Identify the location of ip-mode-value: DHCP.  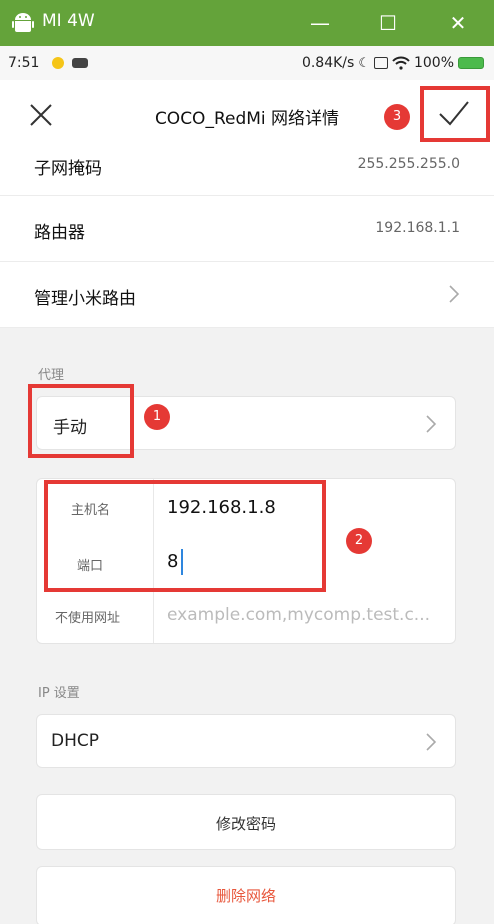
(75, 741).